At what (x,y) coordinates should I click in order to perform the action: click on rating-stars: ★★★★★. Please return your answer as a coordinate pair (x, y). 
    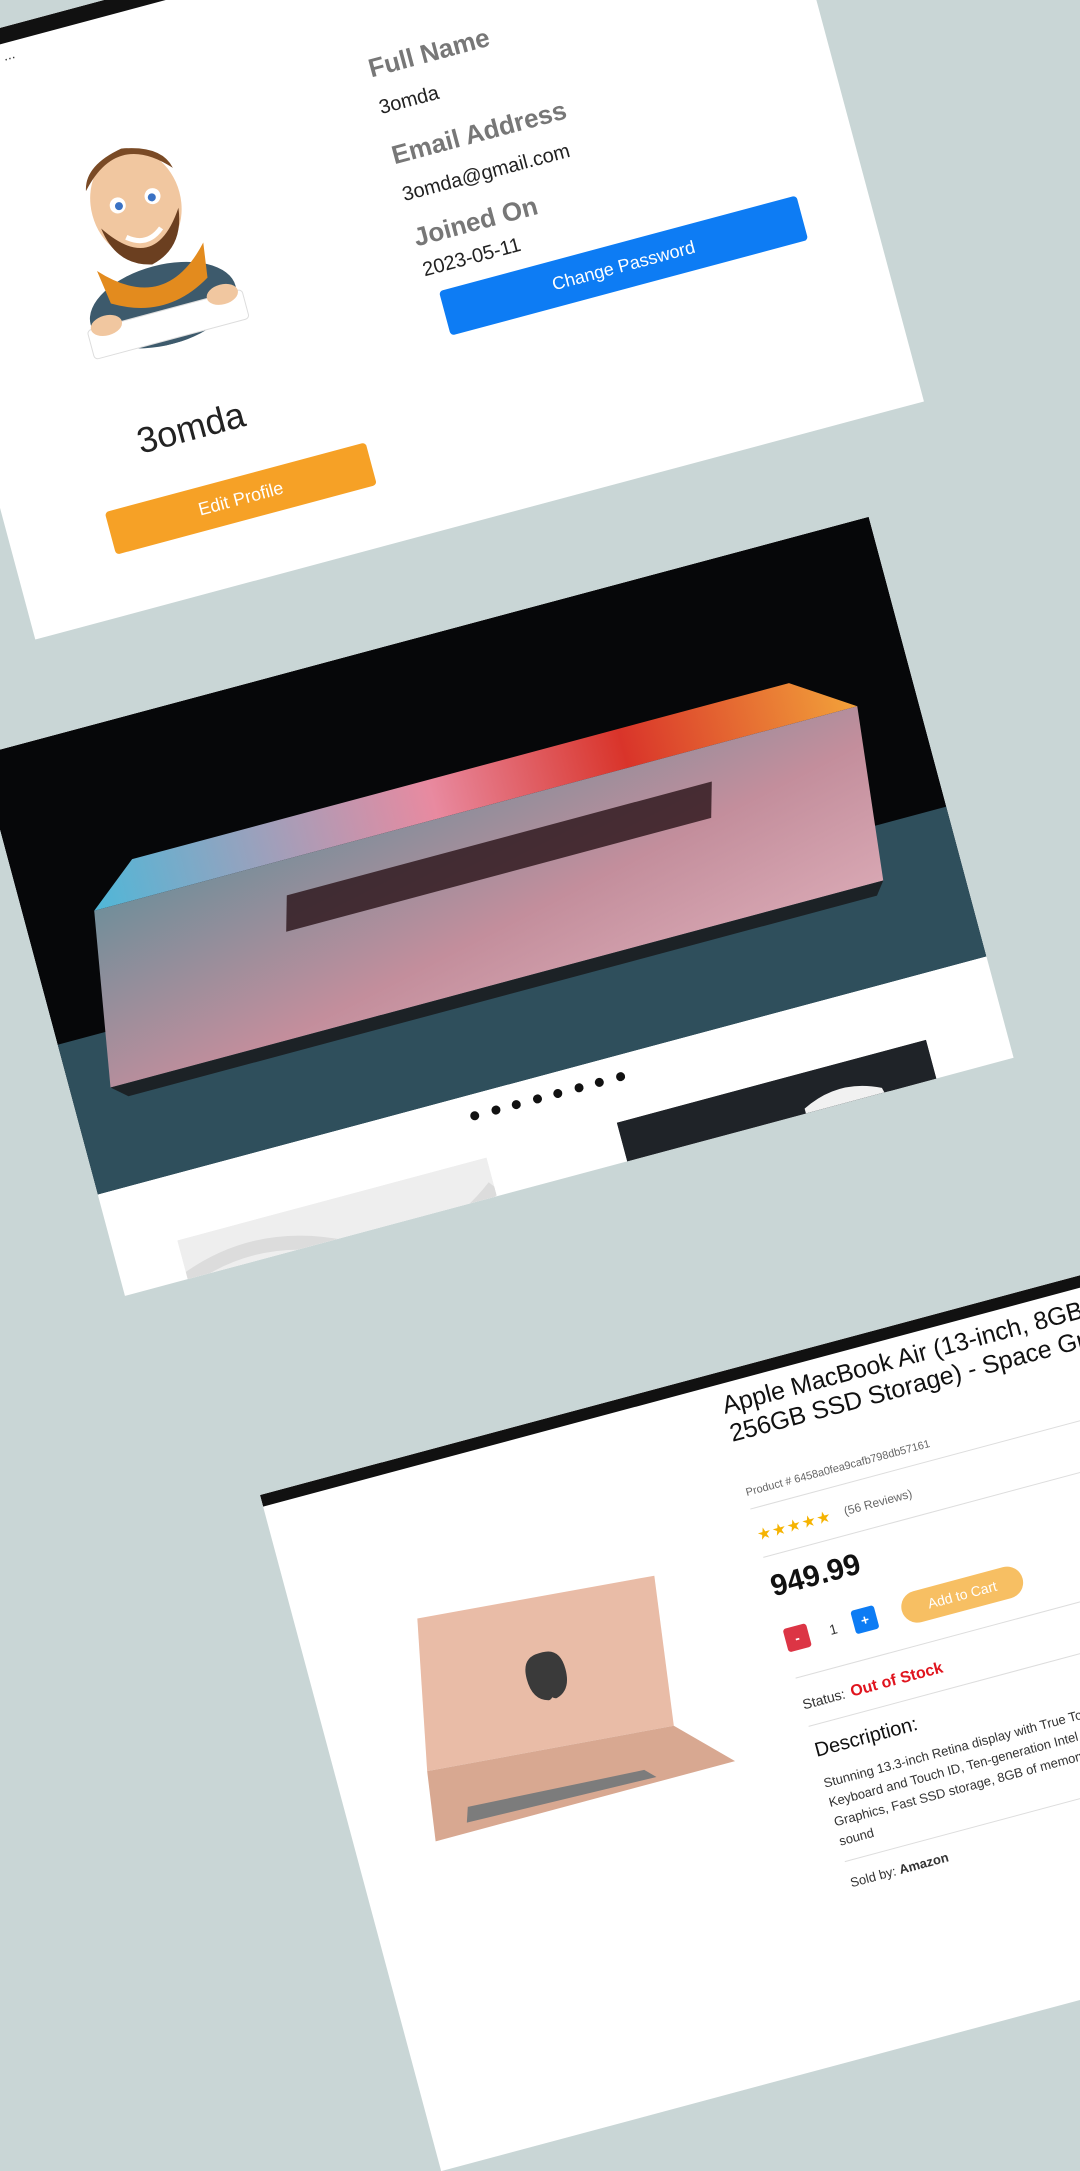
    Looking at the image, I should click on (794, 1526).